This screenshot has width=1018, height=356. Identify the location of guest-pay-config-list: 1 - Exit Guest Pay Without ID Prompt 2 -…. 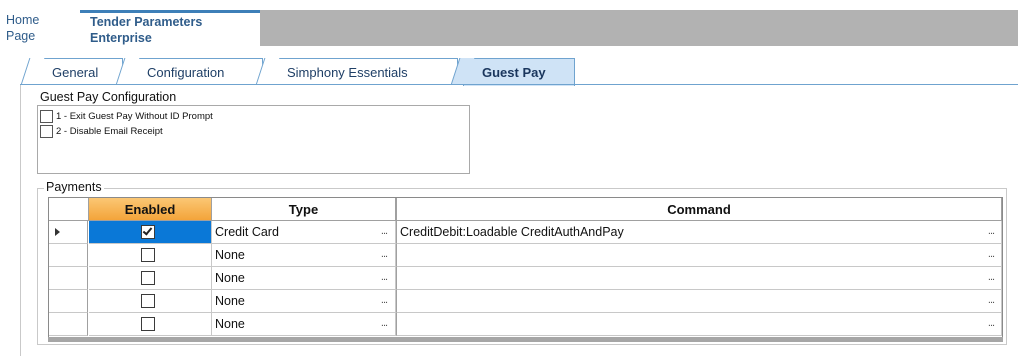
(253, 139).